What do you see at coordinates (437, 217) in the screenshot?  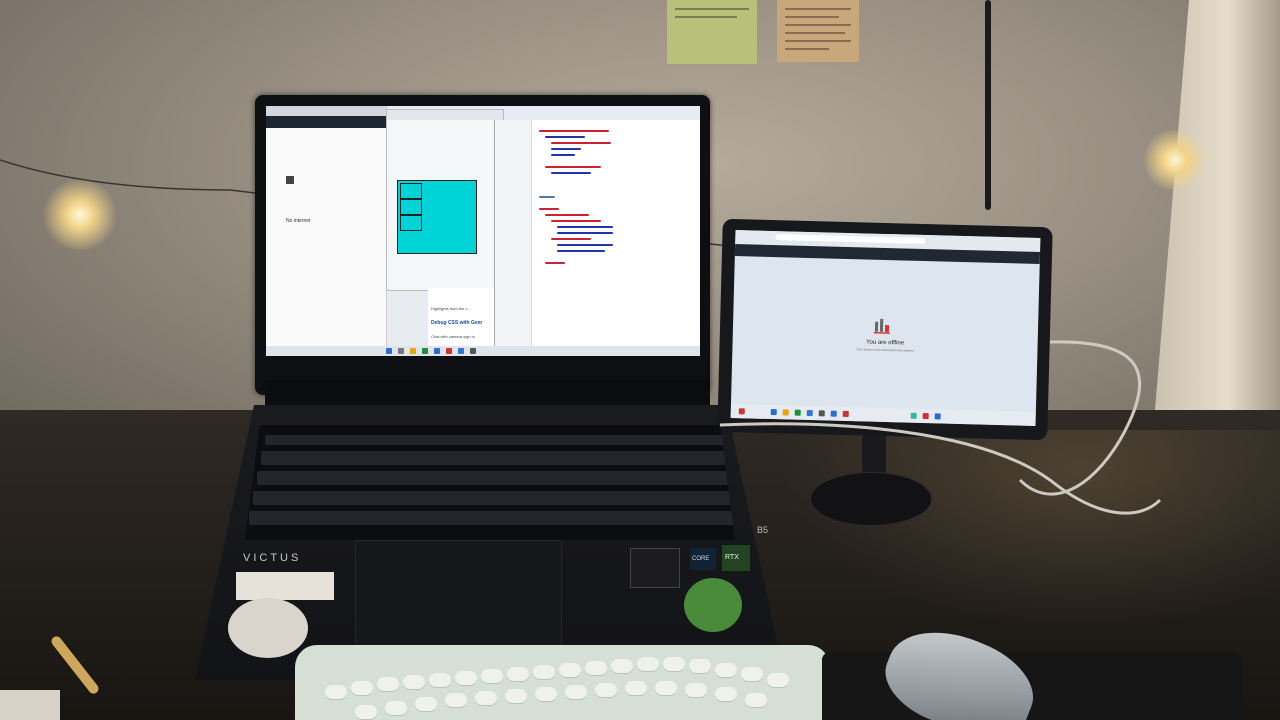 I see `cyan-layout-box` at bounding box center [437, 217].